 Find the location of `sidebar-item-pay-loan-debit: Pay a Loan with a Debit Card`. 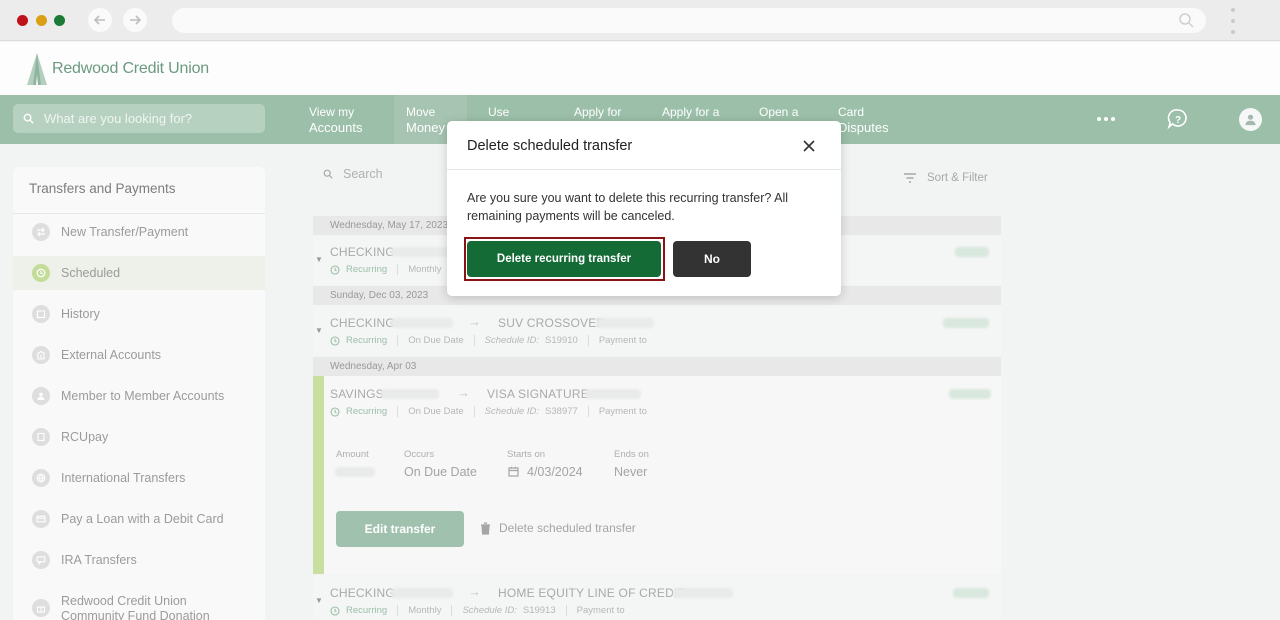

sidebar-item-pay-loan-debit: Pay a Loan with a Debit Card is located at coordinates (139, 519).